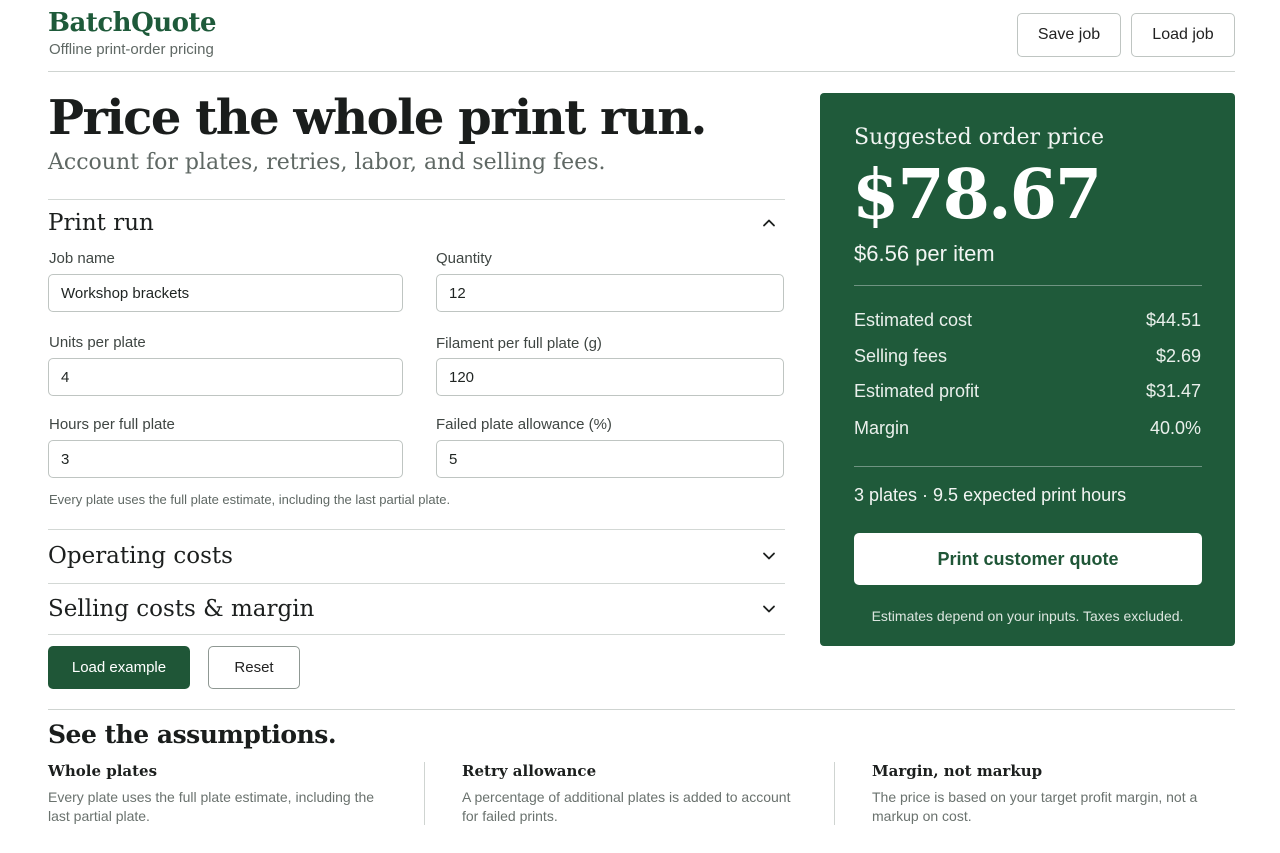 This screenshot has width=1280, height=853. Describe the element at coordinates (97, 342) in the screenshot. I see `units-per-plate-label: Units per plate` at that location.